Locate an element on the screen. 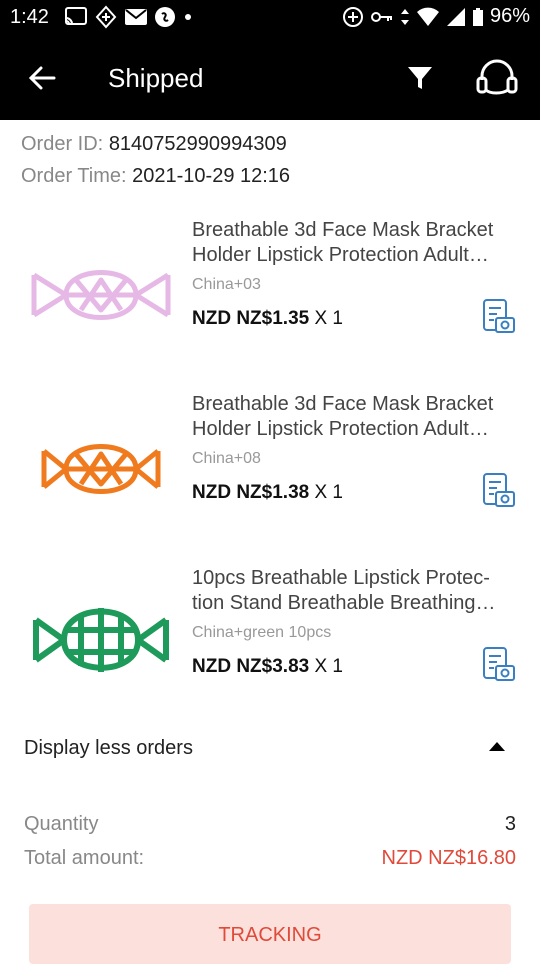 The width and height of the screenshot is (540, 966). order-id-row: Order ID: 8140752990994309 is located at coordinates (154, 144).